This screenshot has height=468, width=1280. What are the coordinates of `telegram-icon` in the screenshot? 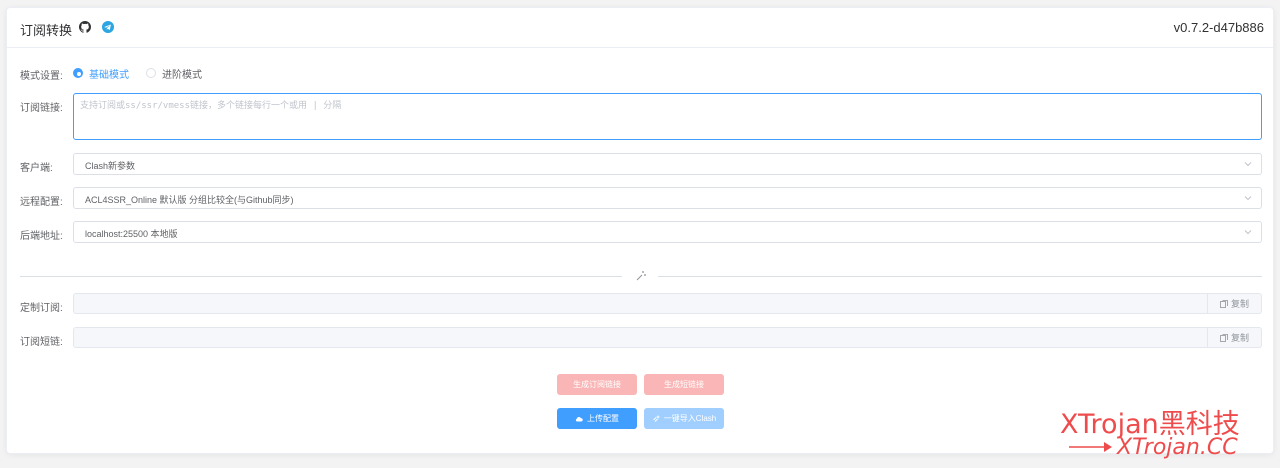 It's located at (108, 27).